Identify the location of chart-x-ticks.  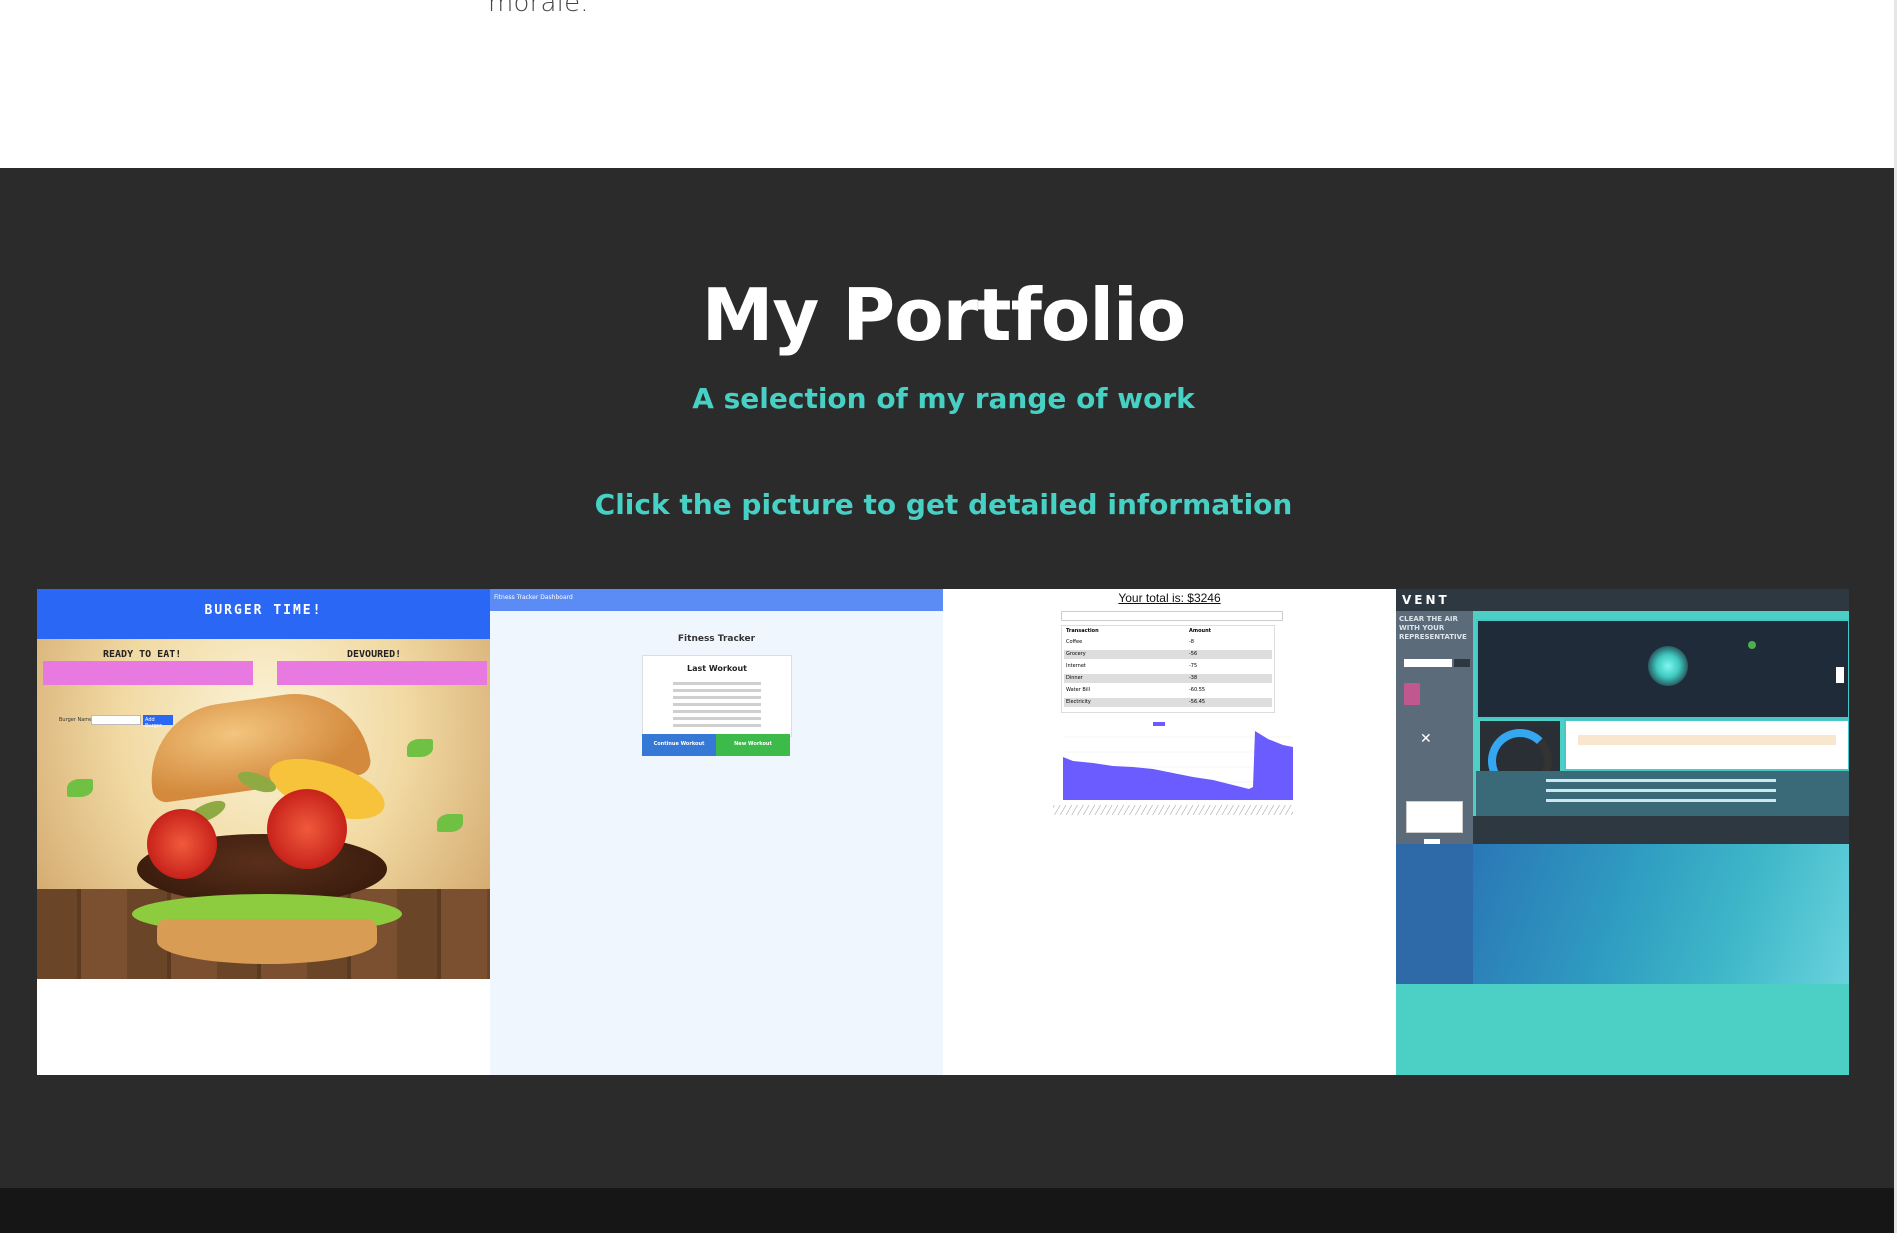
(1173, 810).